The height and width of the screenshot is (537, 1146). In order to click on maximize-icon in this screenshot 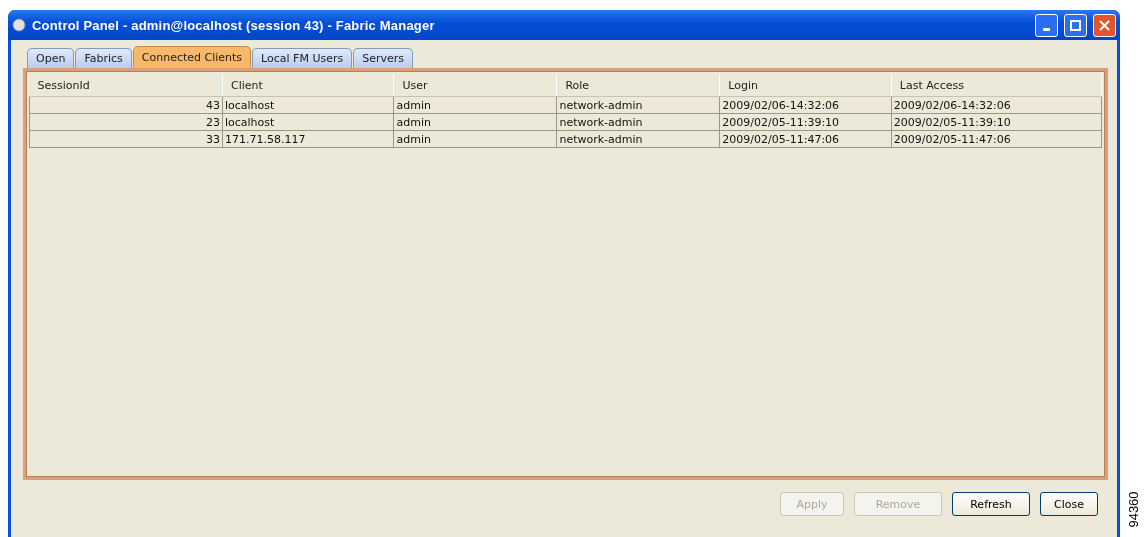, I will do `click(1075, 25)`.